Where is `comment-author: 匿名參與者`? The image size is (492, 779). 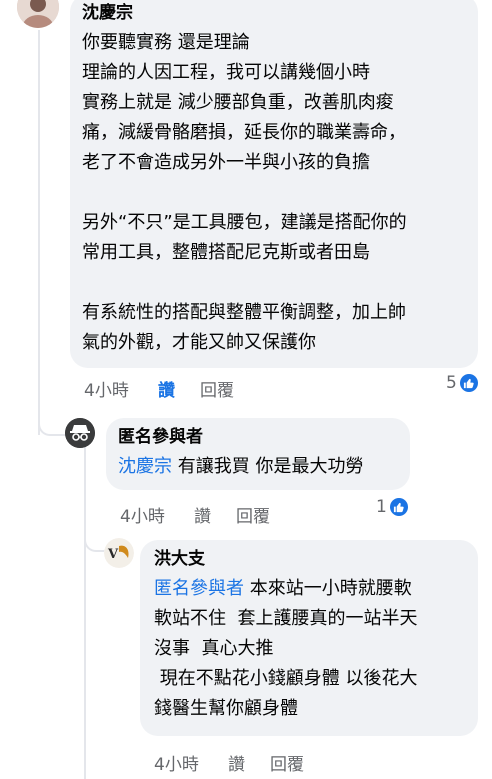 comment-author: 匿名參與者 is located at coordinates (258, 437).